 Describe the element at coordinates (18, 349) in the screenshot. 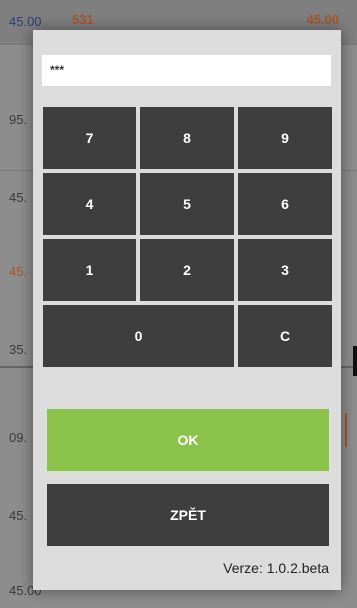

I see `bg-row-value: 35.` at that location.